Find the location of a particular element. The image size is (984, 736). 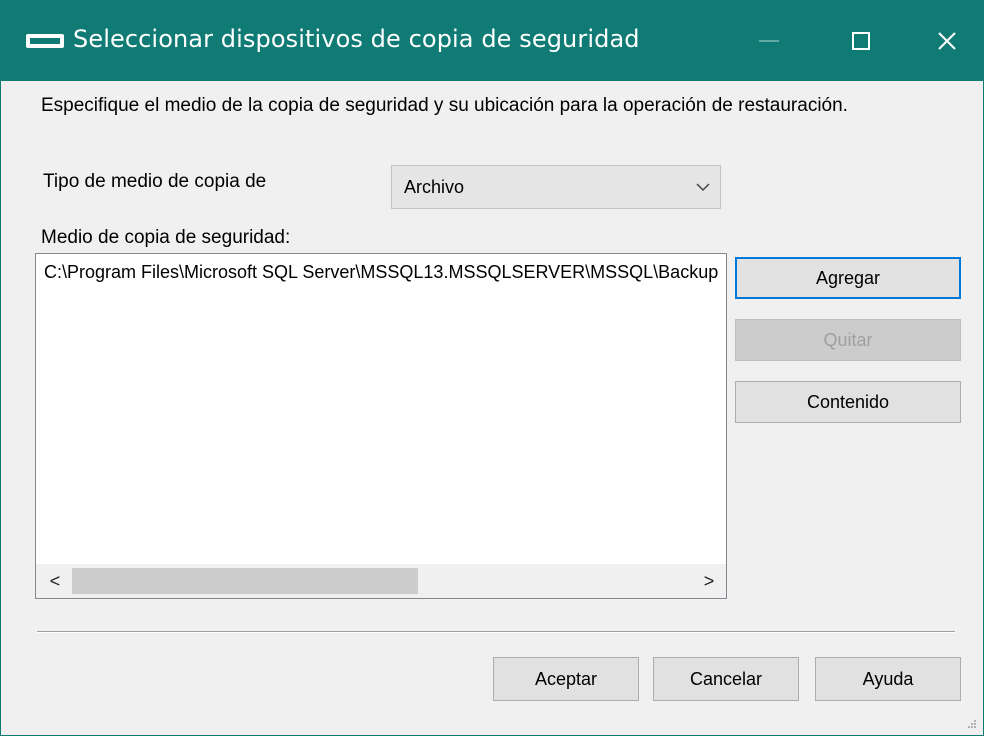

cancel-button: Cancelar is located at coordinates (726, 679).